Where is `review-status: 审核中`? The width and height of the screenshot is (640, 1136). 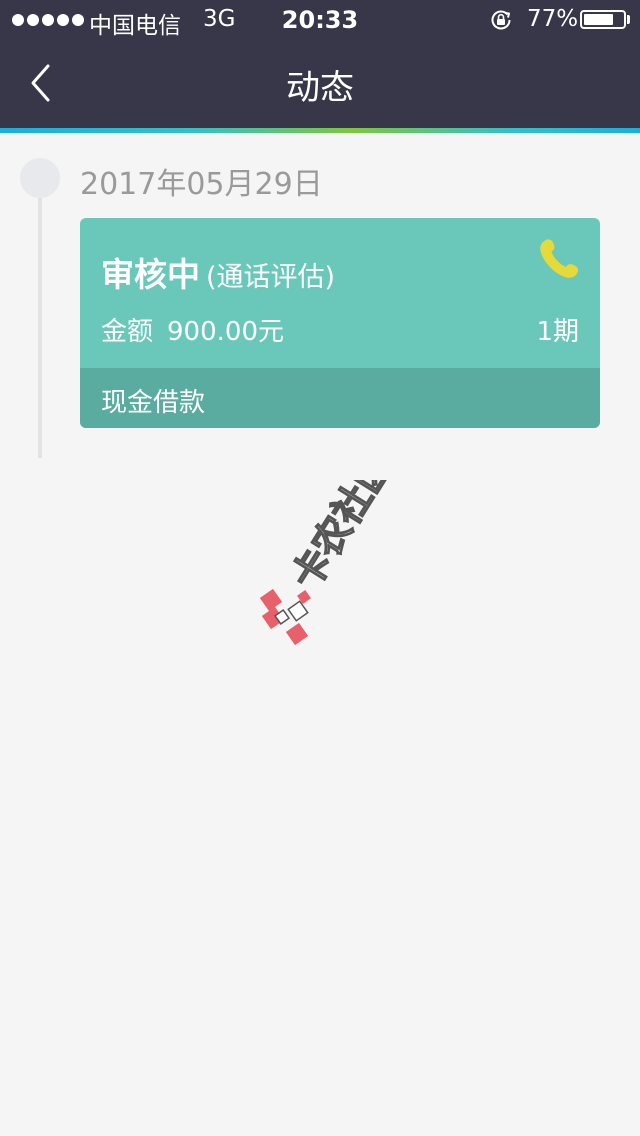 review-status: 审核中 is located at coordinates (150, 274).